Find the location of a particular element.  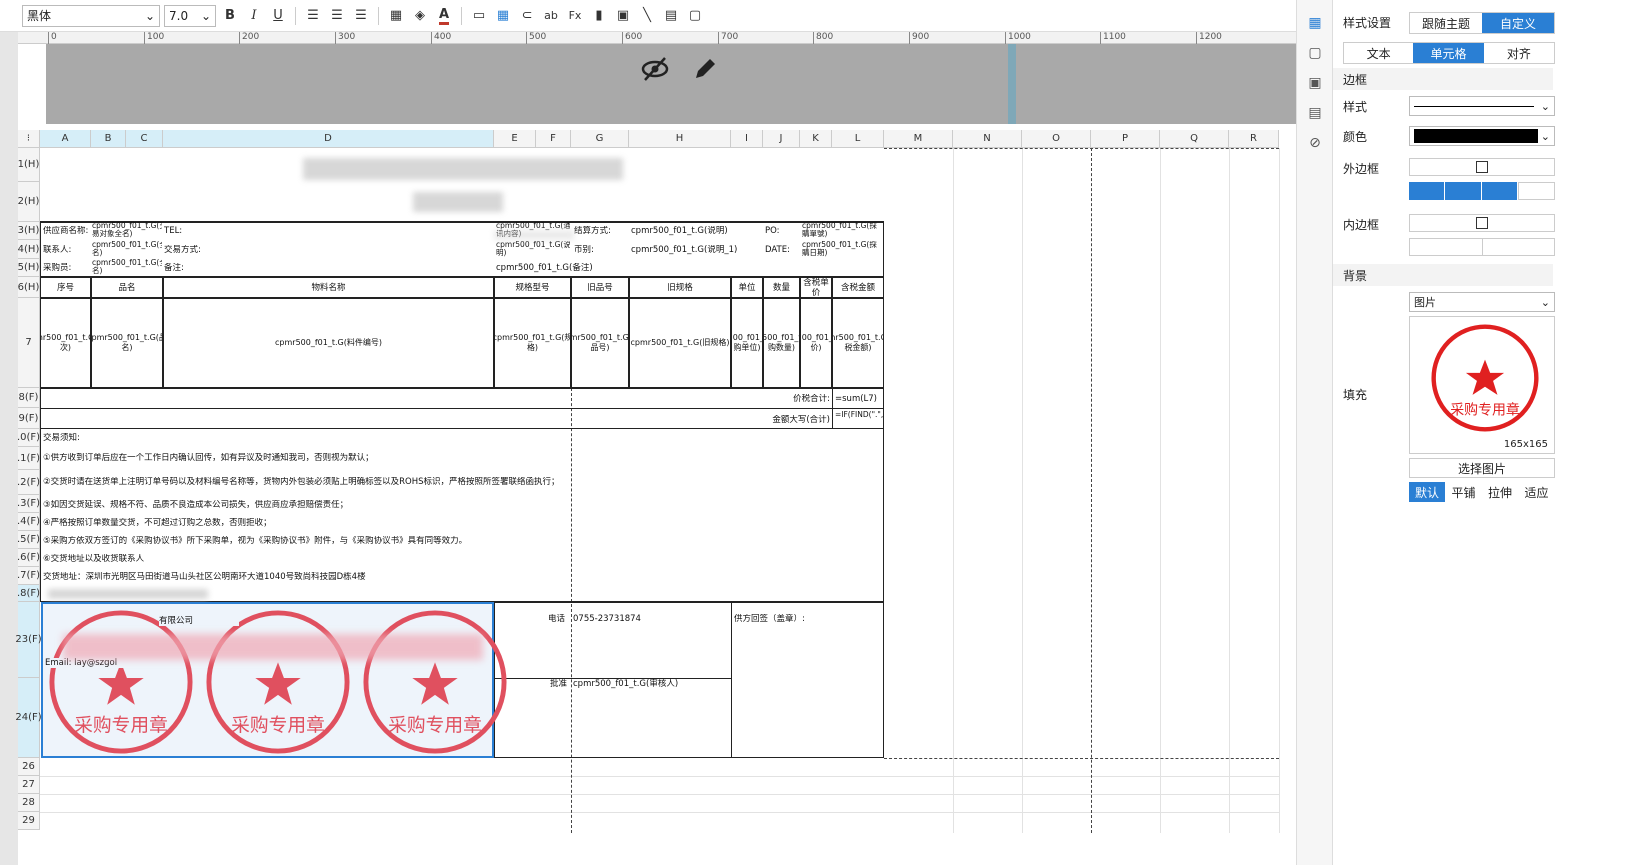

row-header: 2(H) is located at coordinates (29, 202).